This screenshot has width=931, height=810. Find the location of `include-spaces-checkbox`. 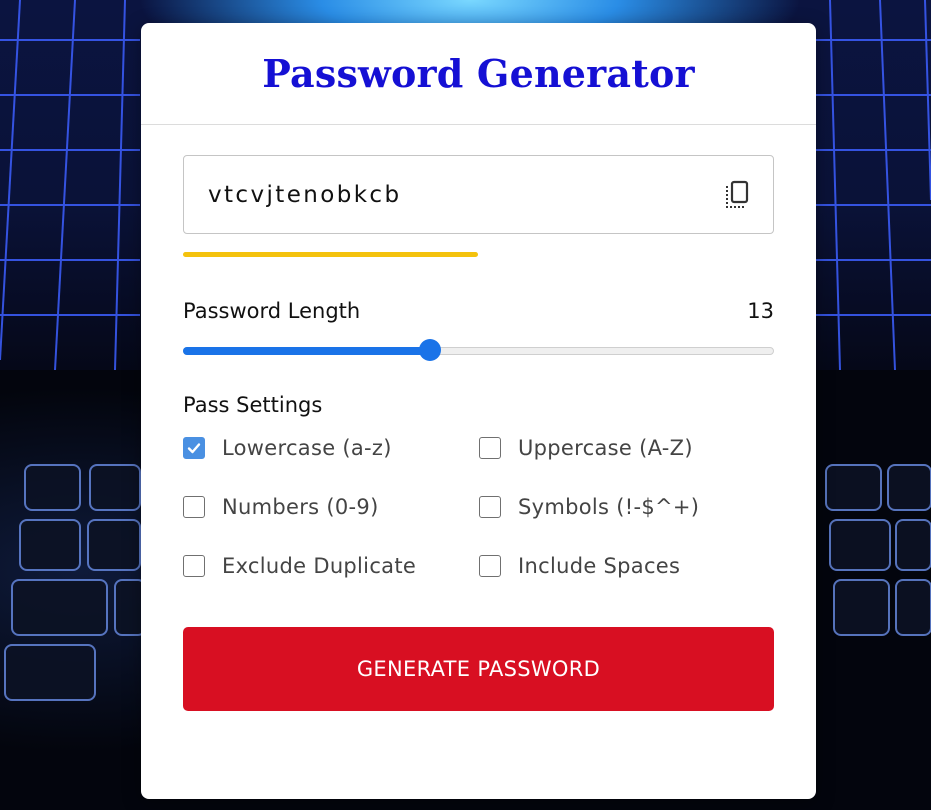

include-spaces-checkbox is located at coordinates (490, 566).